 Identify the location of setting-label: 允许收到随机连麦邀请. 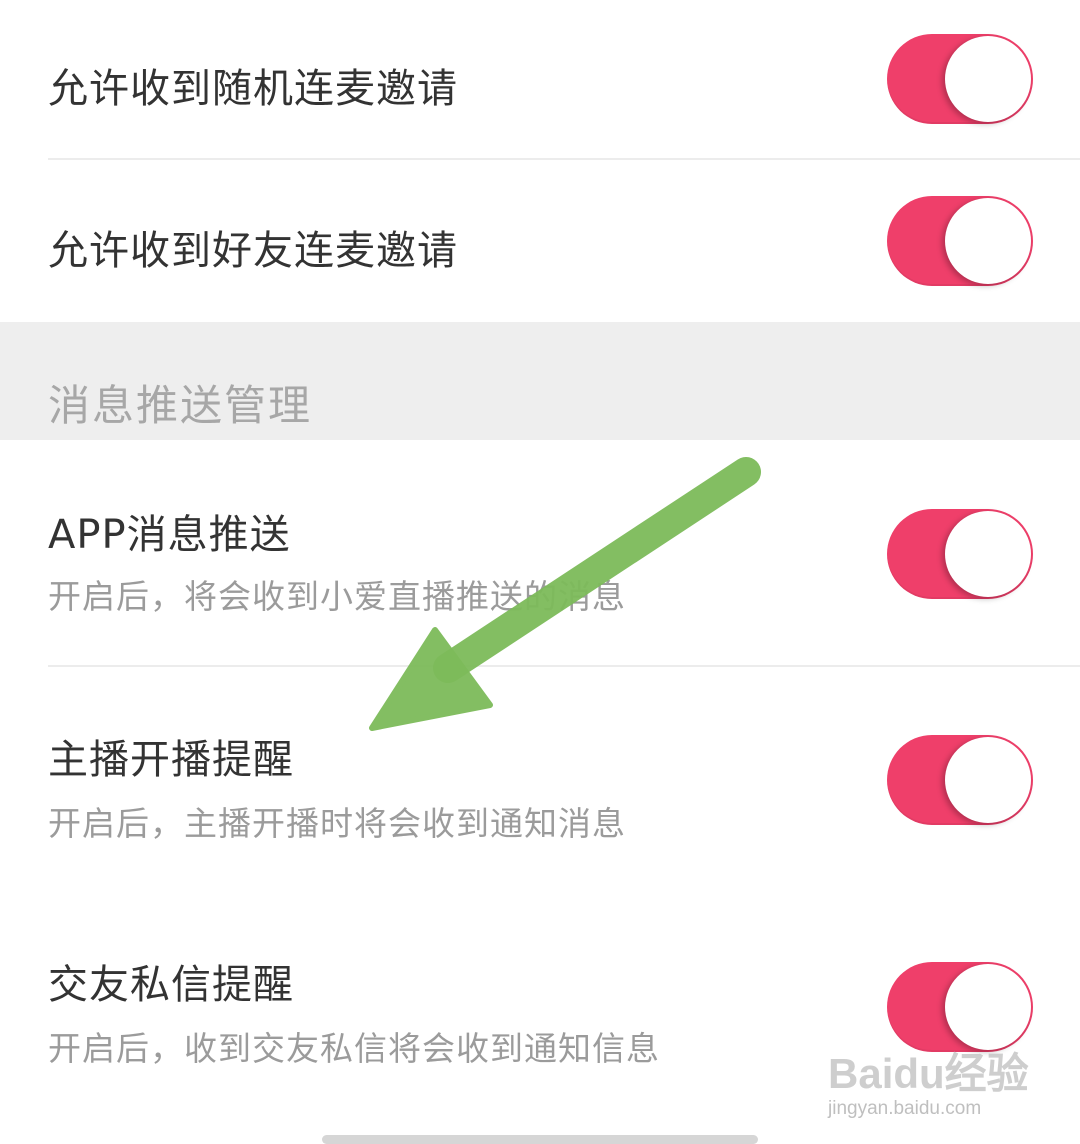
(253, 89).